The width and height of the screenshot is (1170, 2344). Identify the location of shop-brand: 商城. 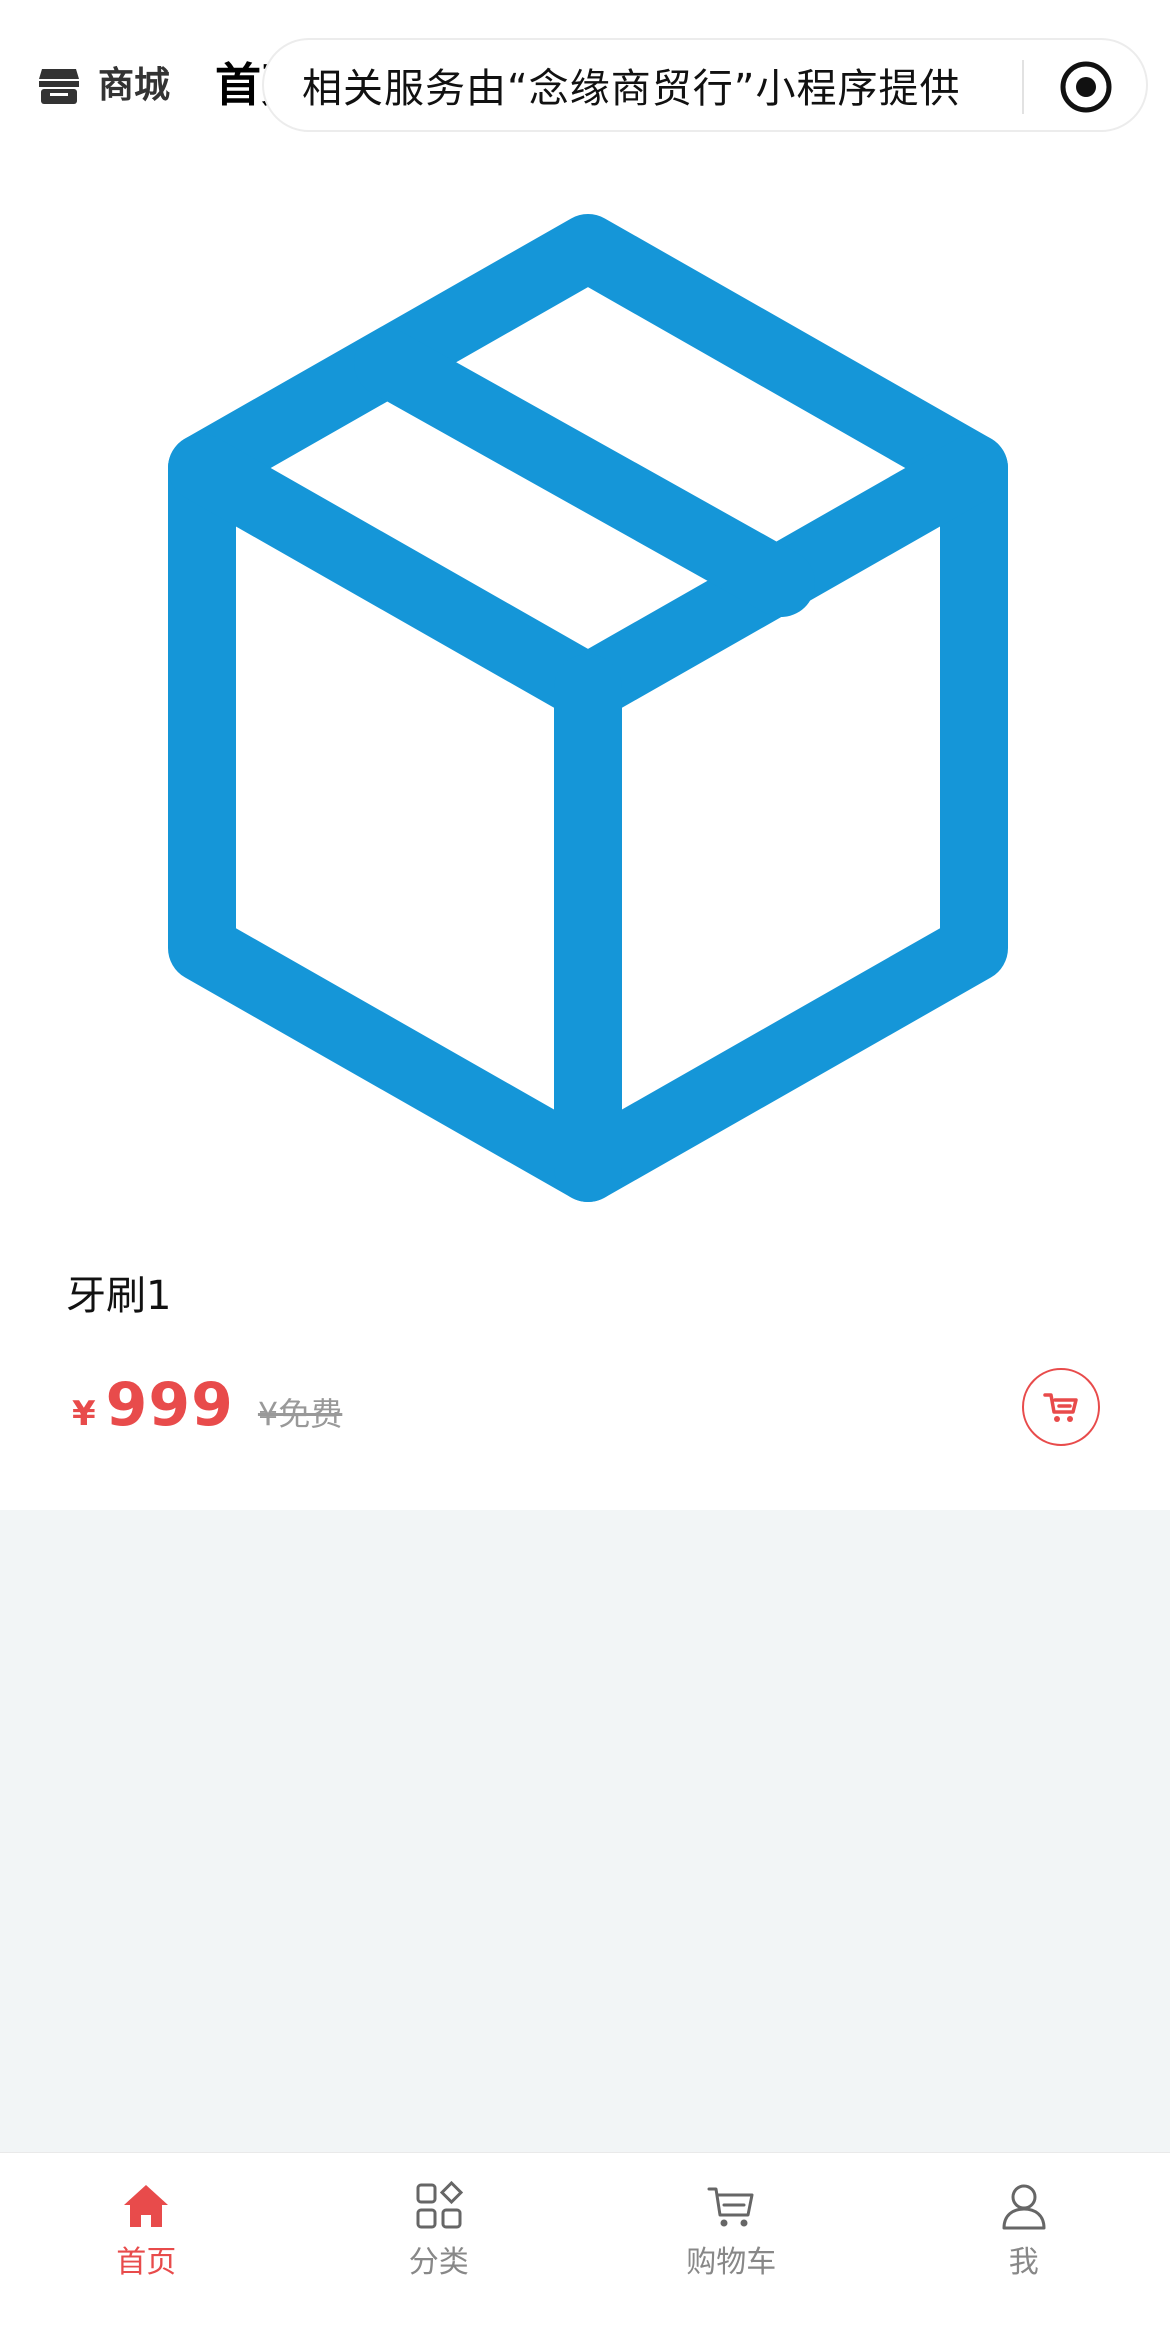
(103, 86).